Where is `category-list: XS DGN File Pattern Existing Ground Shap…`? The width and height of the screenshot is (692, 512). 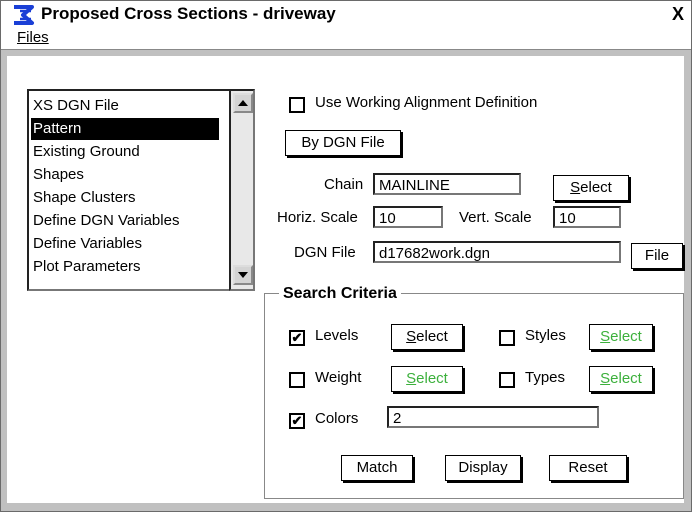
category-list: XS DGN File Pattern Existing Ground Shap… is located at coordinates (131, 190).